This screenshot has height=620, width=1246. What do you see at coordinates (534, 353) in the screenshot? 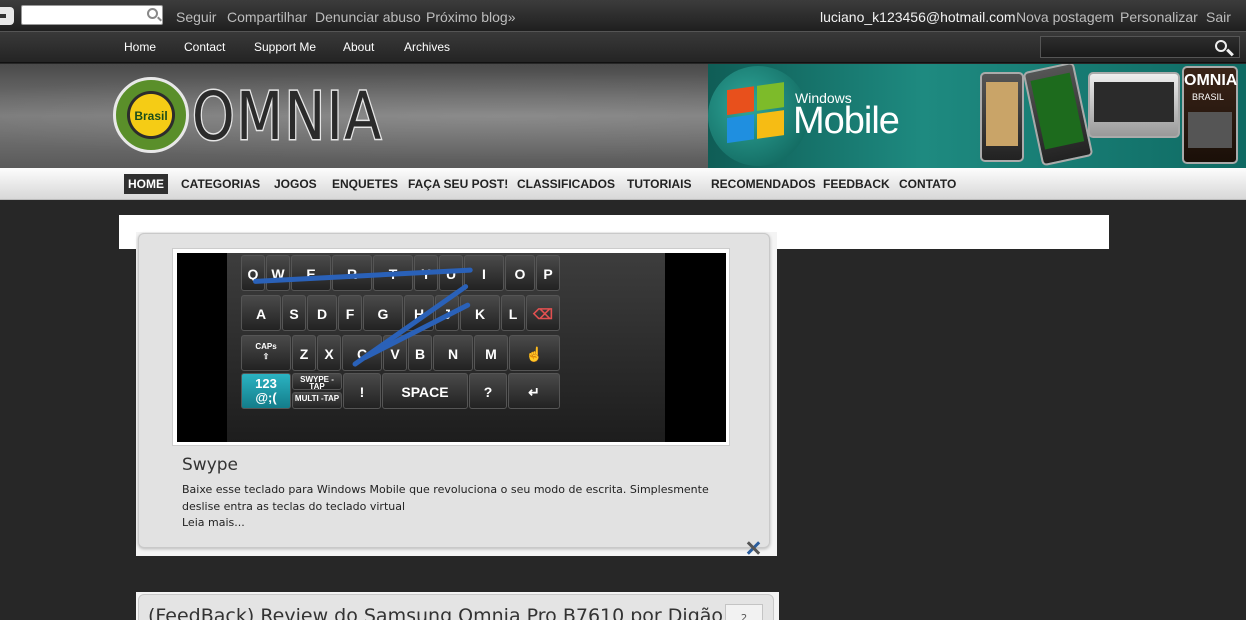
I see `swype-icon: ☝` at bounding box center [534, 353].